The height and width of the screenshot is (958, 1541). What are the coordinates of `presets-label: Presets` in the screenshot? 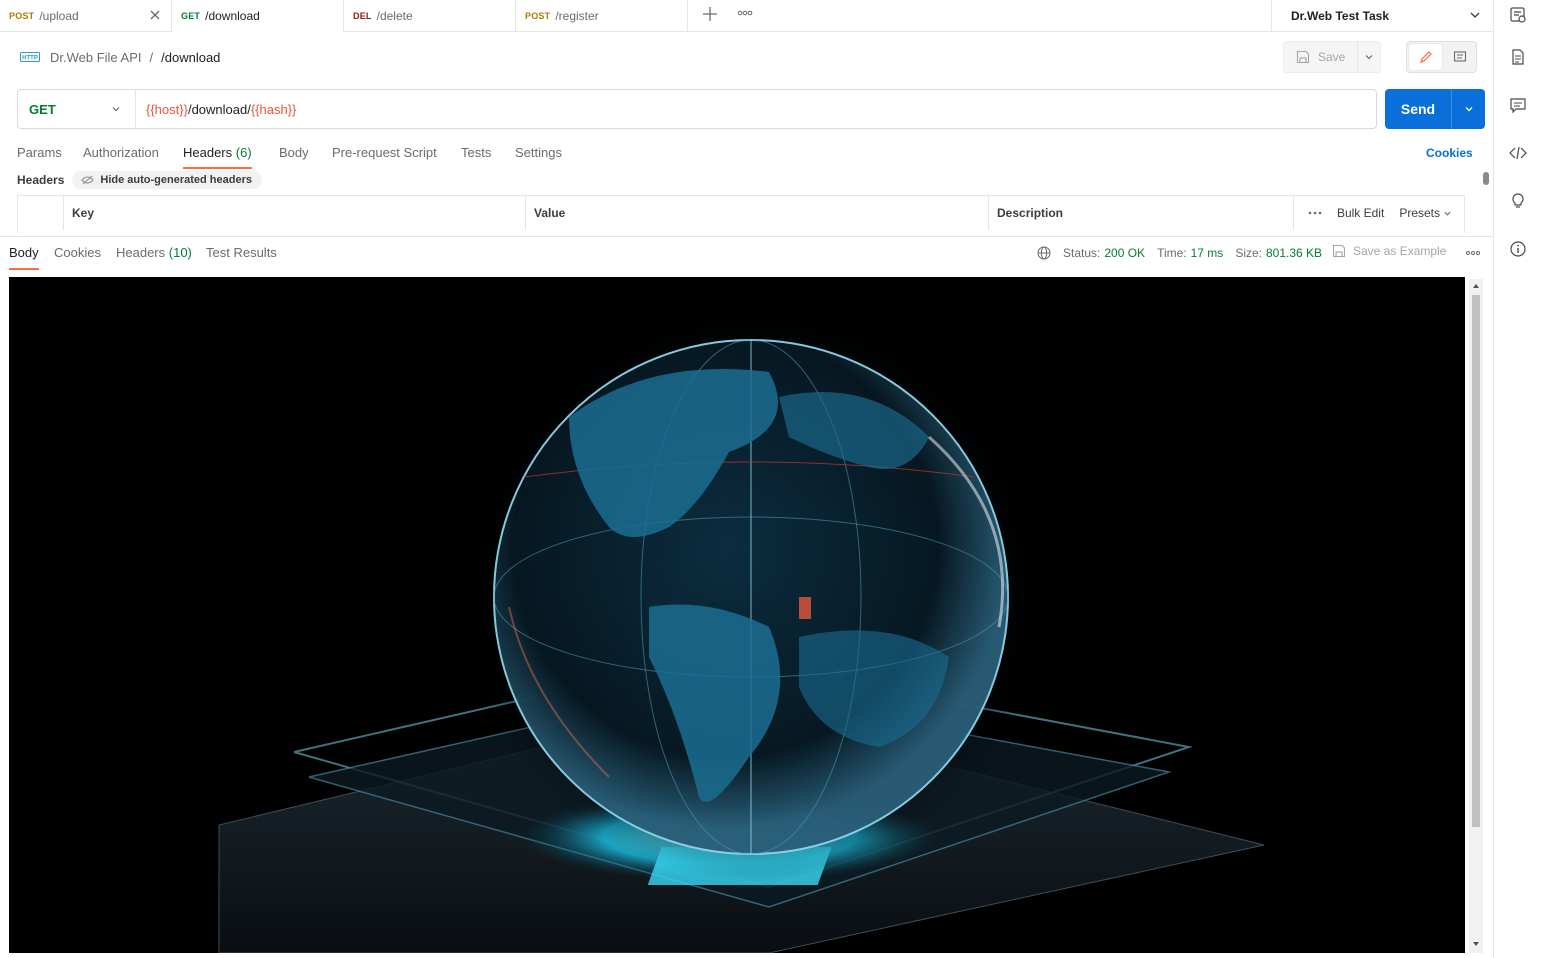 It's located at (1419, 213).